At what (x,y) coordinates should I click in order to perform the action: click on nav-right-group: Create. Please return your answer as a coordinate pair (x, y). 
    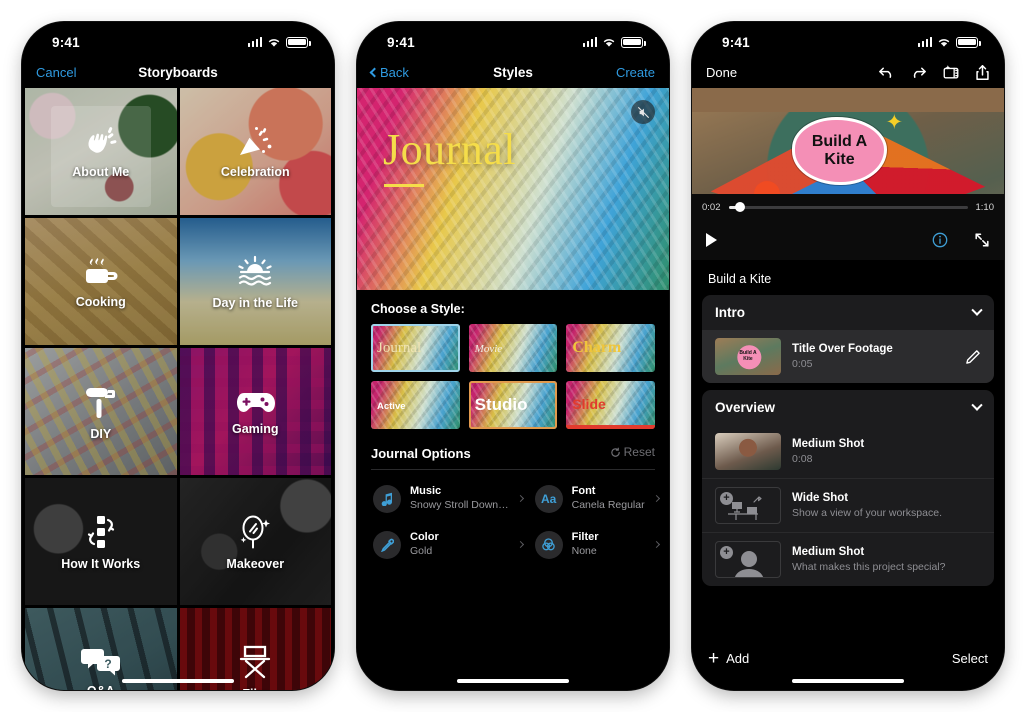
    Looking at the image, I should click on (635, 72).